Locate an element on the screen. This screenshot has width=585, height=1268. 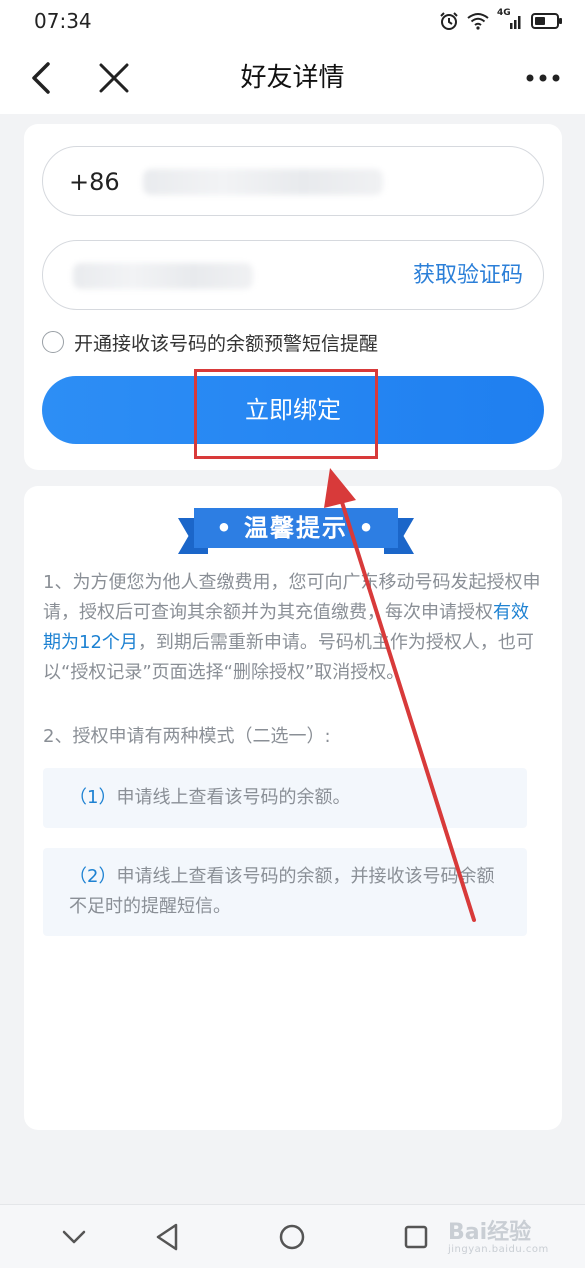
system-nav-bar is located at coordinates (292, 1236).